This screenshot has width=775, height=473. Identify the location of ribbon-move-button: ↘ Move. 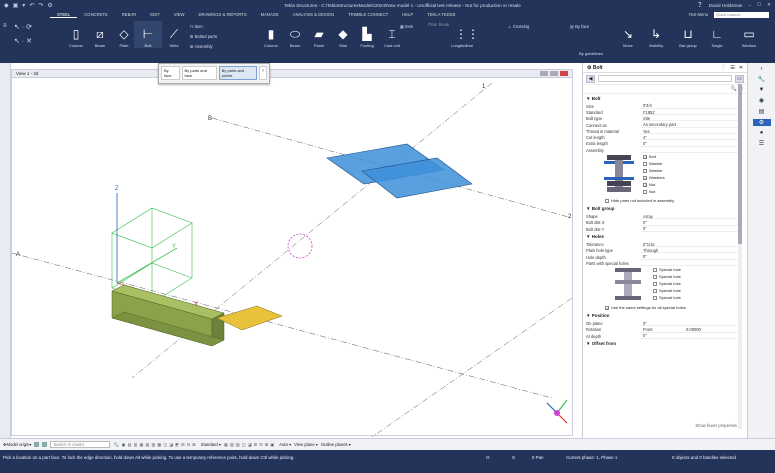
(628, 34).